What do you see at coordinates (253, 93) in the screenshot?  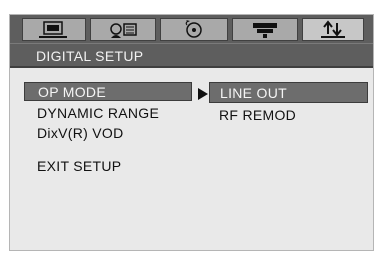 I see `option-line-out-label: LINE OUT` at bounding box center [253, 93].